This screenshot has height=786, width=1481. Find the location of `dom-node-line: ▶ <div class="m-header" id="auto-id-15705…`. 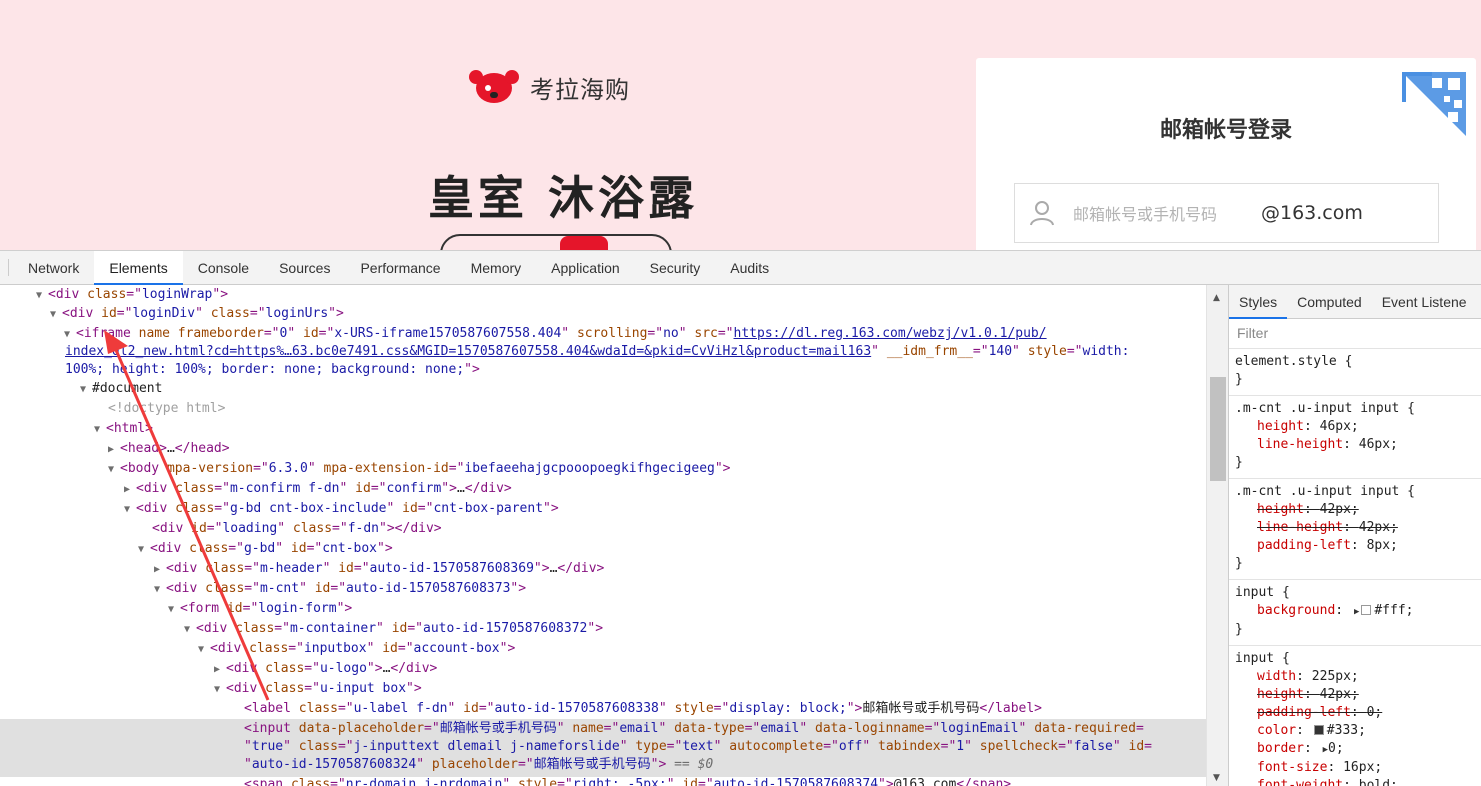

dom-node-line: ▶ <div class="m-header" id="auto-id-15705… is located at coordinates (603, 569).